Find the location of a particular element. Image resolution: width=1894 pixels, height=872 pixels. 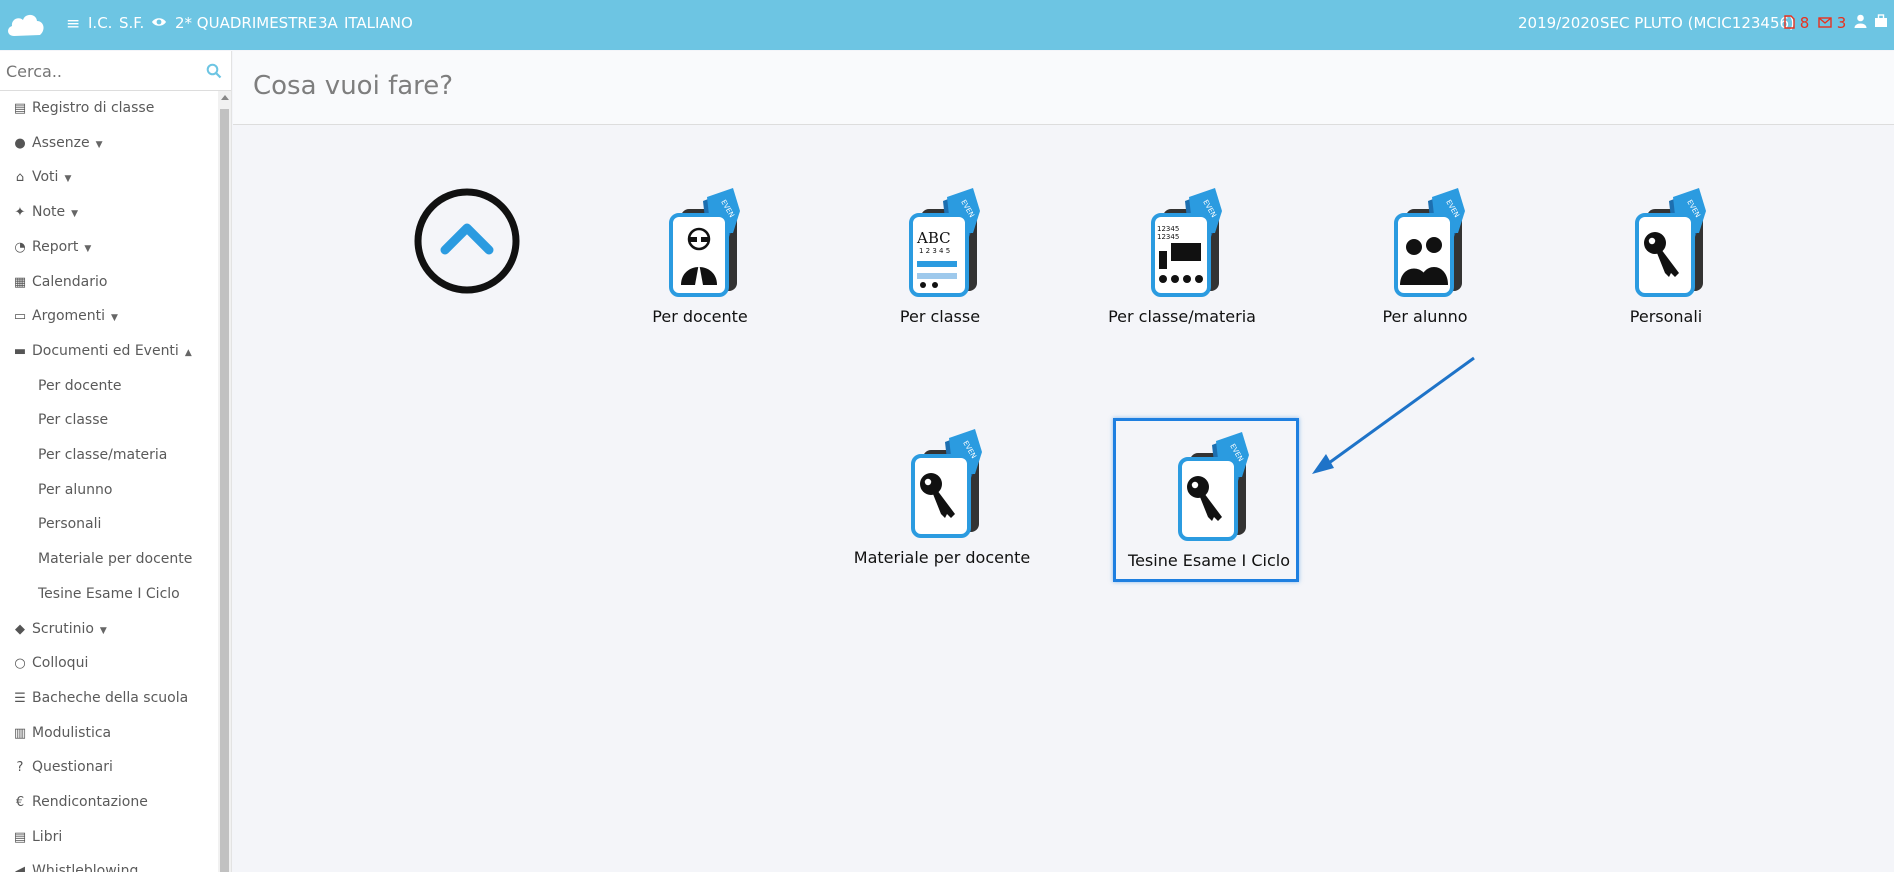

sidebar-item-label: Libri is located at coordinates (47, 836).